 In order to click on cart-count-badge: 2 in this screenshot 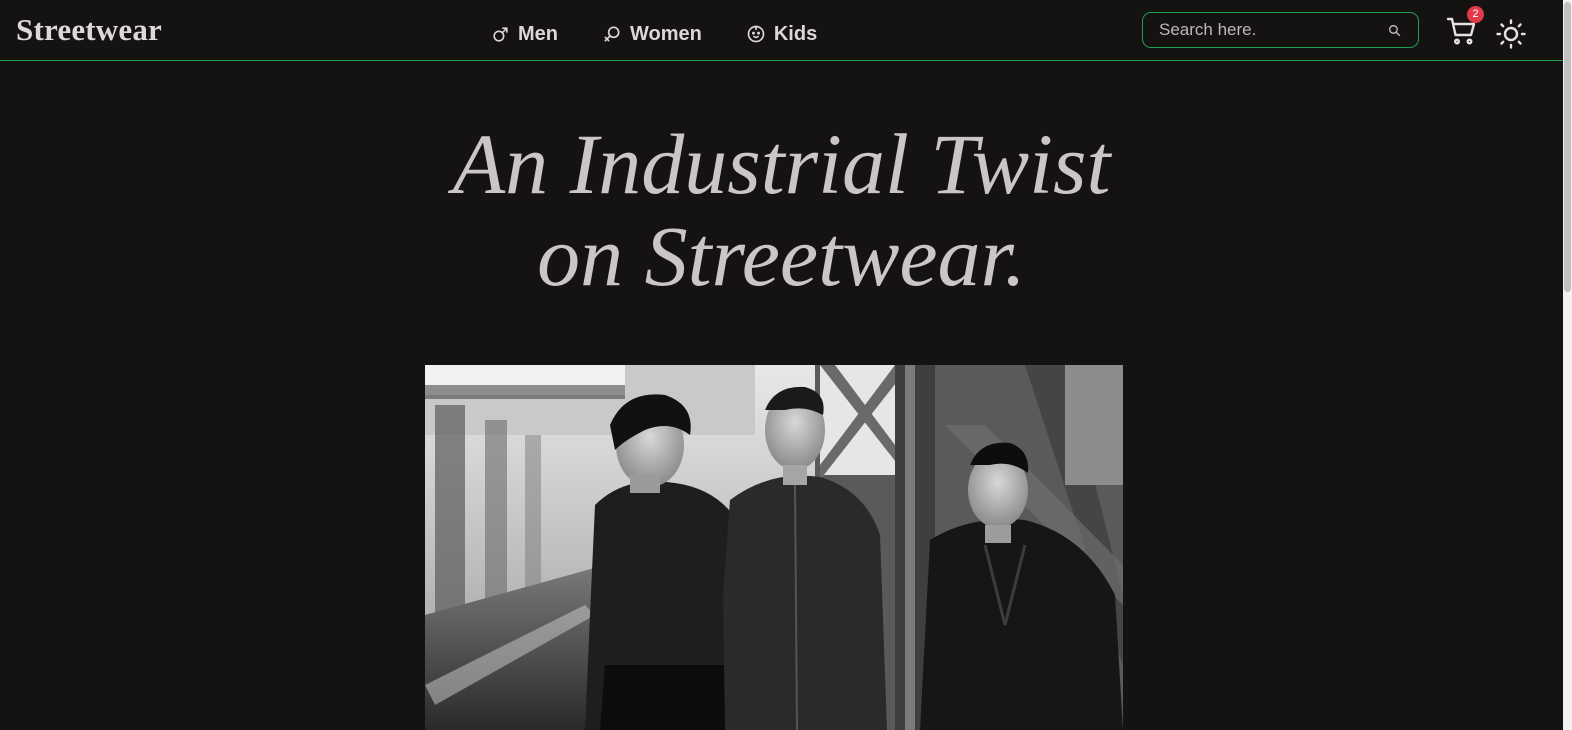, I will do `click(1475, 14)`.